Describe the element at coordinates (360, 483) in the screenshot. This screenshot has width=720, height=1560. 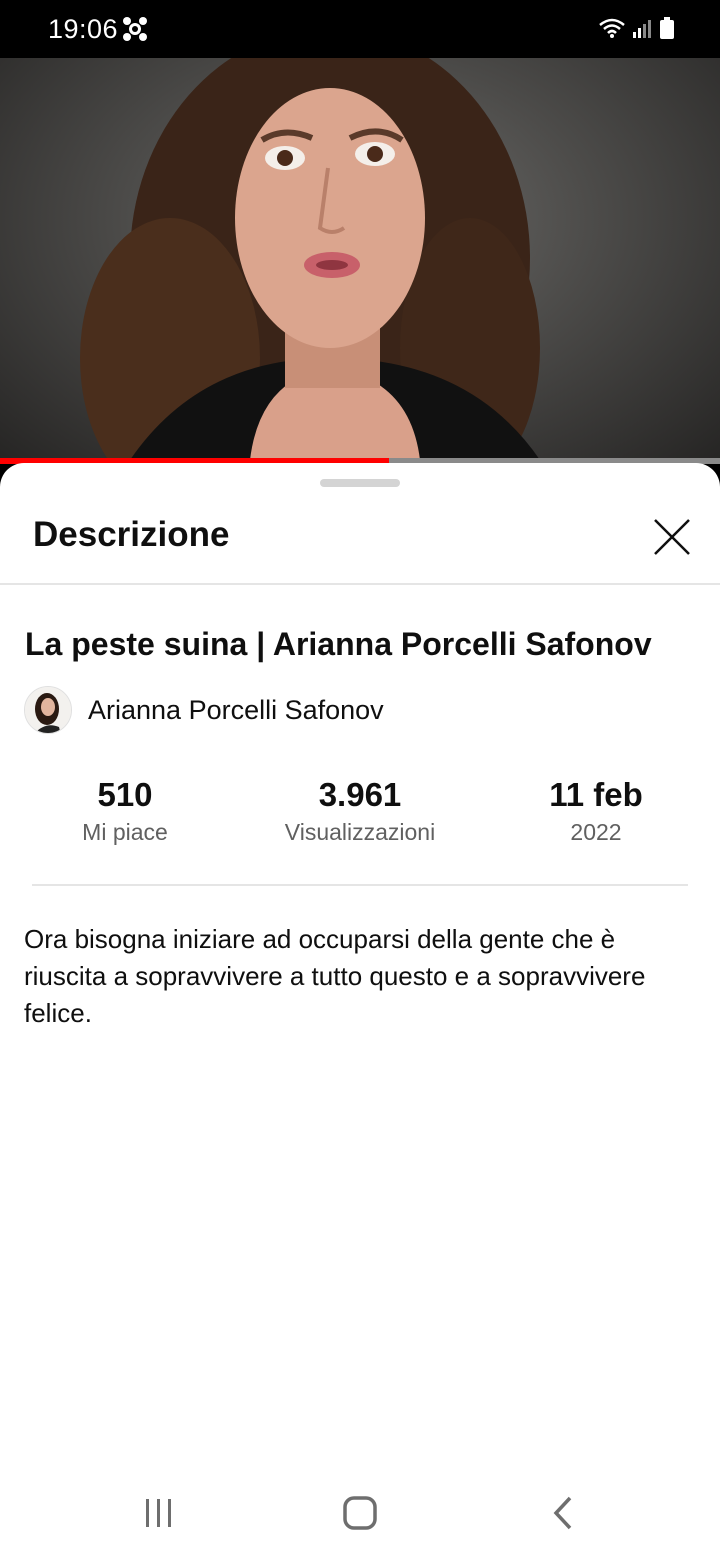
I see `drag-handle` at that location.